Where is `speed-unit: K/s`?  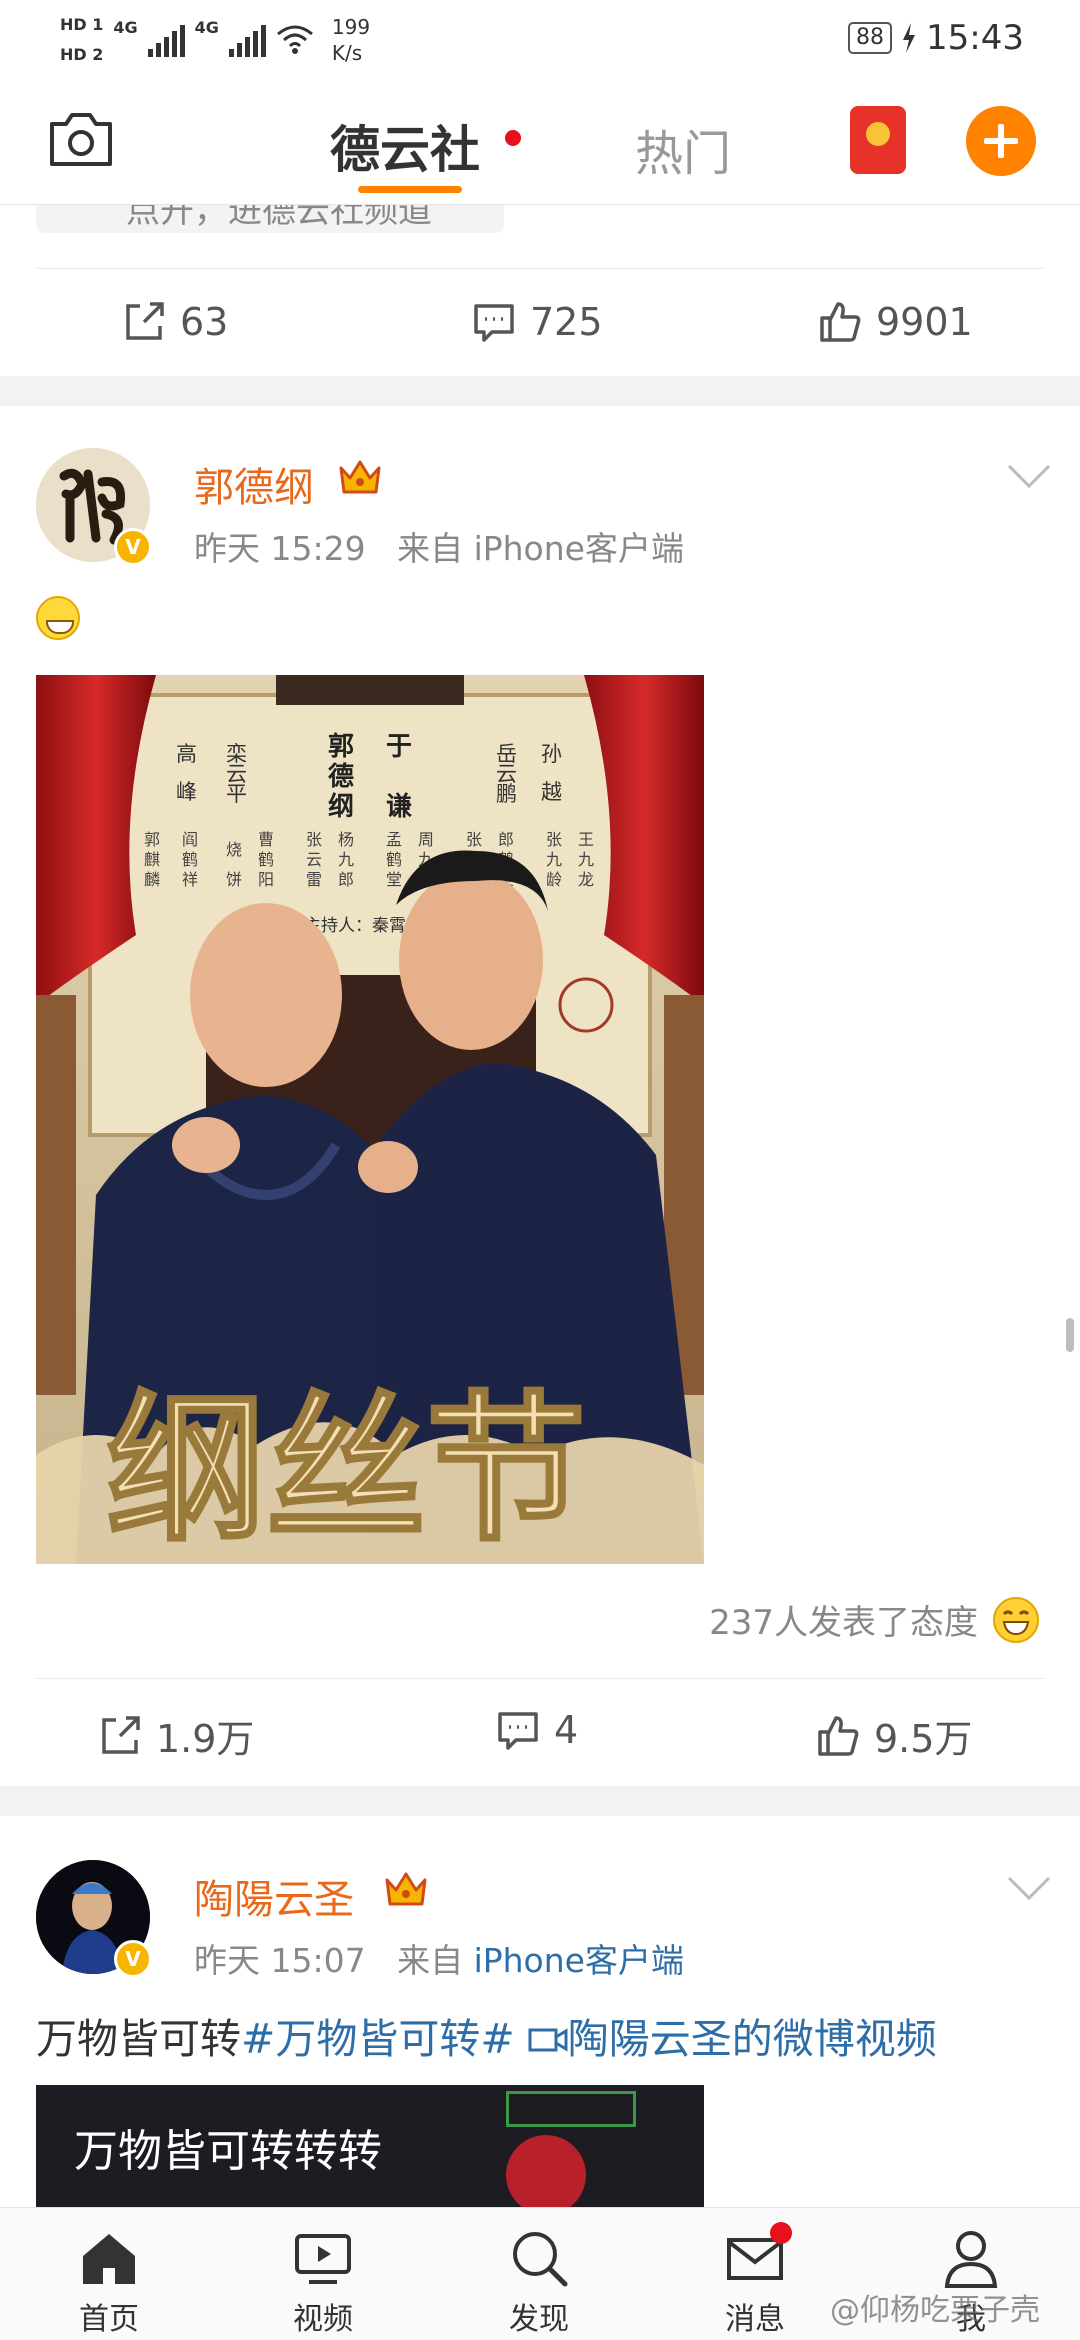
speed-unit: K/s is located at coordinates (347, 53).